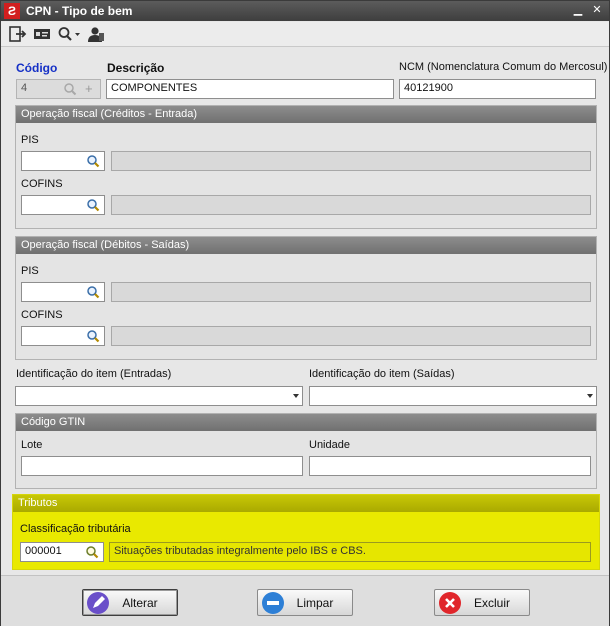  Describe the element at coordinates (597, 10) in the screenshot. I see `close-icon: ✕` at that location.